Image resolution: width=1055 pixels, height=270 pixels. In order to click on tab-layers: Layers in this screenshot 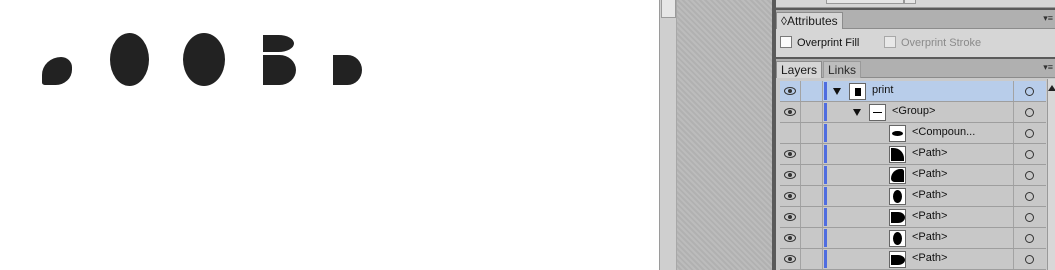, I will do `click(799, 69)`.